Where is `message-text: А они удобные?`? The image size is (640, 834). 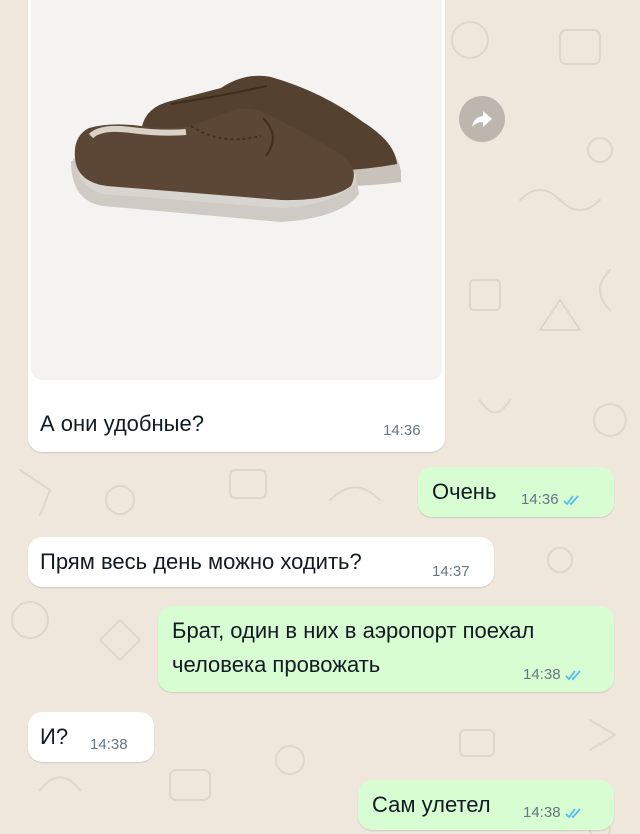
message-text: А они удобные? is located at coordinates (122, 423).